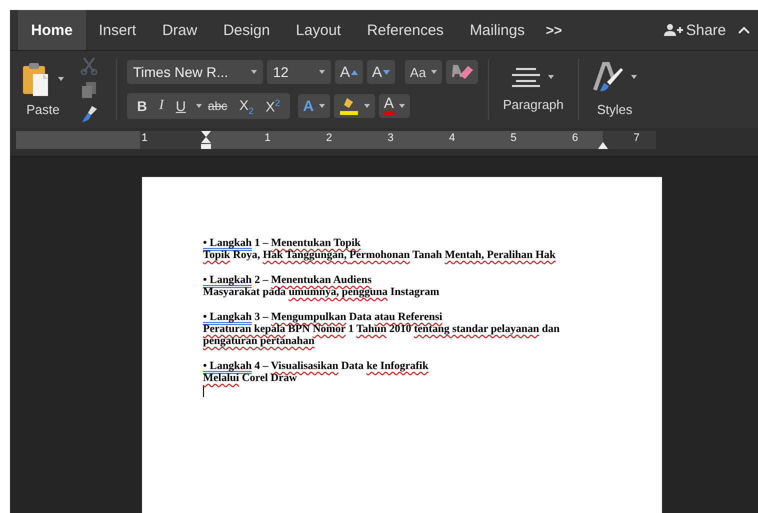 Image resolution: width=758 pixels, height=513 pixels. What do you see at coordinates (394, 106) in the screenshot?
I see `font-color-button: A` at bounding box center [394, 106].